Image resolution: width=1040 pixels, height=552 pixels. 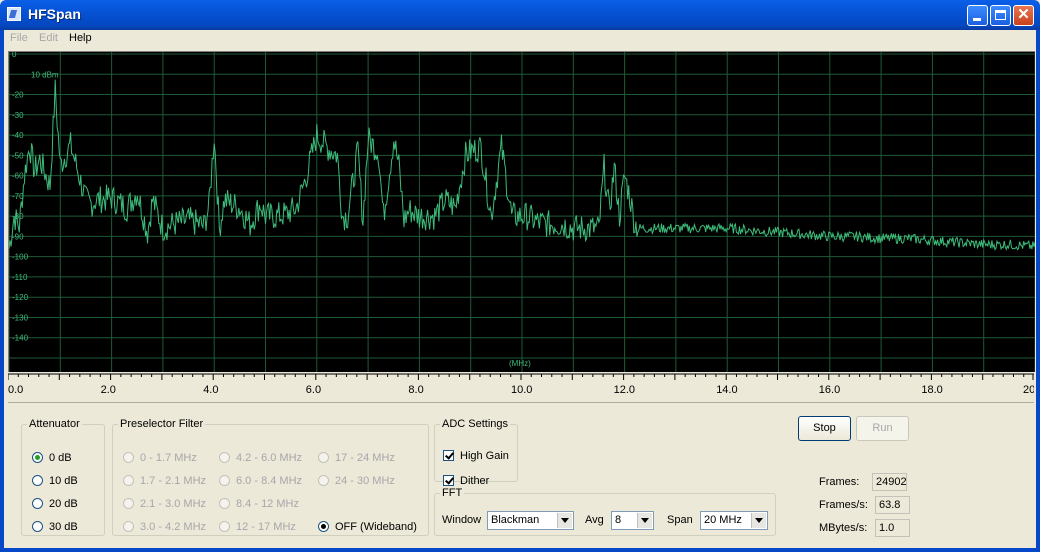 What do you see at coordinates (18, 115) in the screenshot?
I see `y-tick-label: -30` at bounding box center [18, 115].